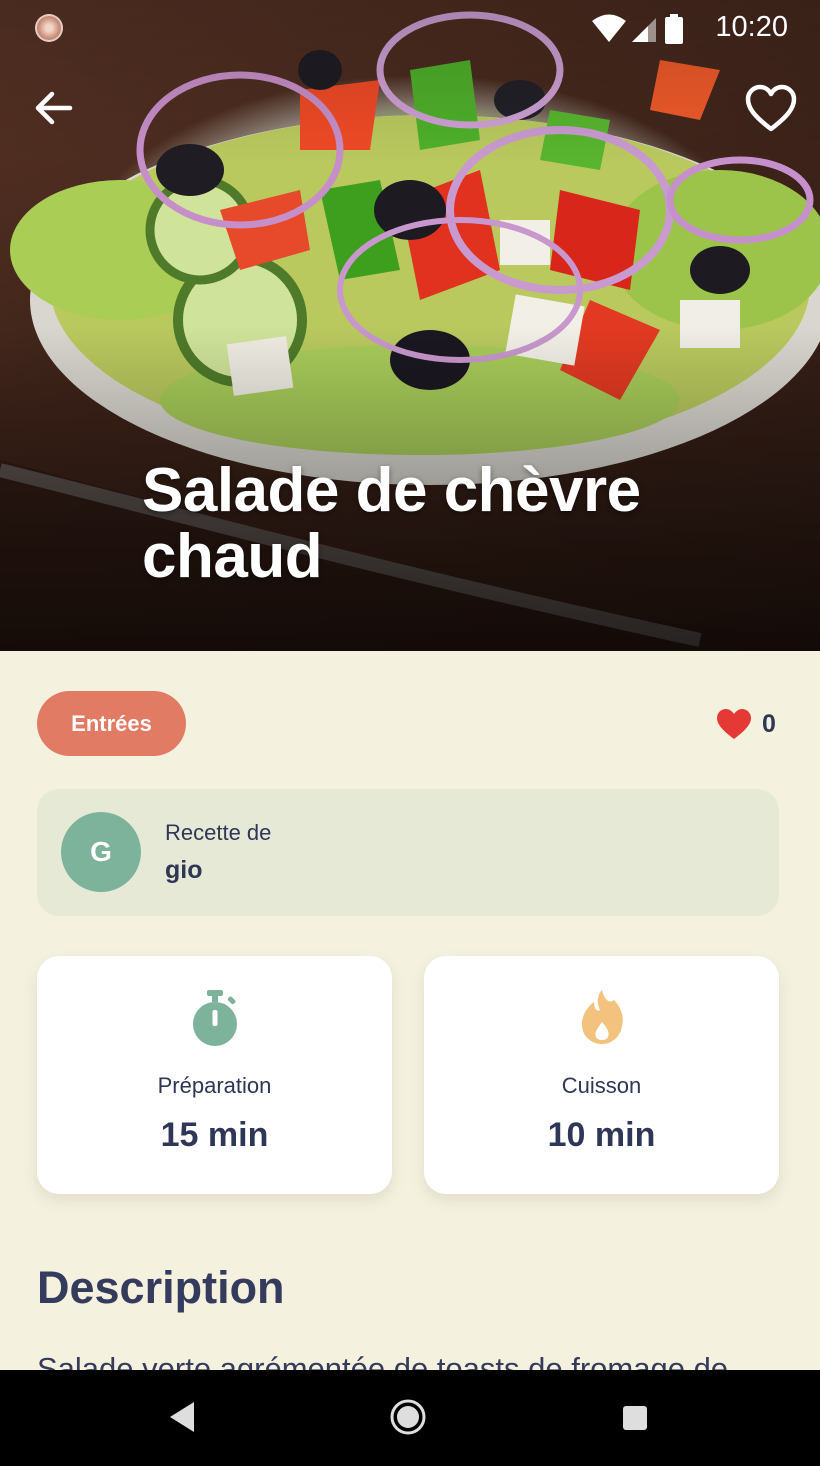  I want to click on status-time: 10:20, so click(751, 27).